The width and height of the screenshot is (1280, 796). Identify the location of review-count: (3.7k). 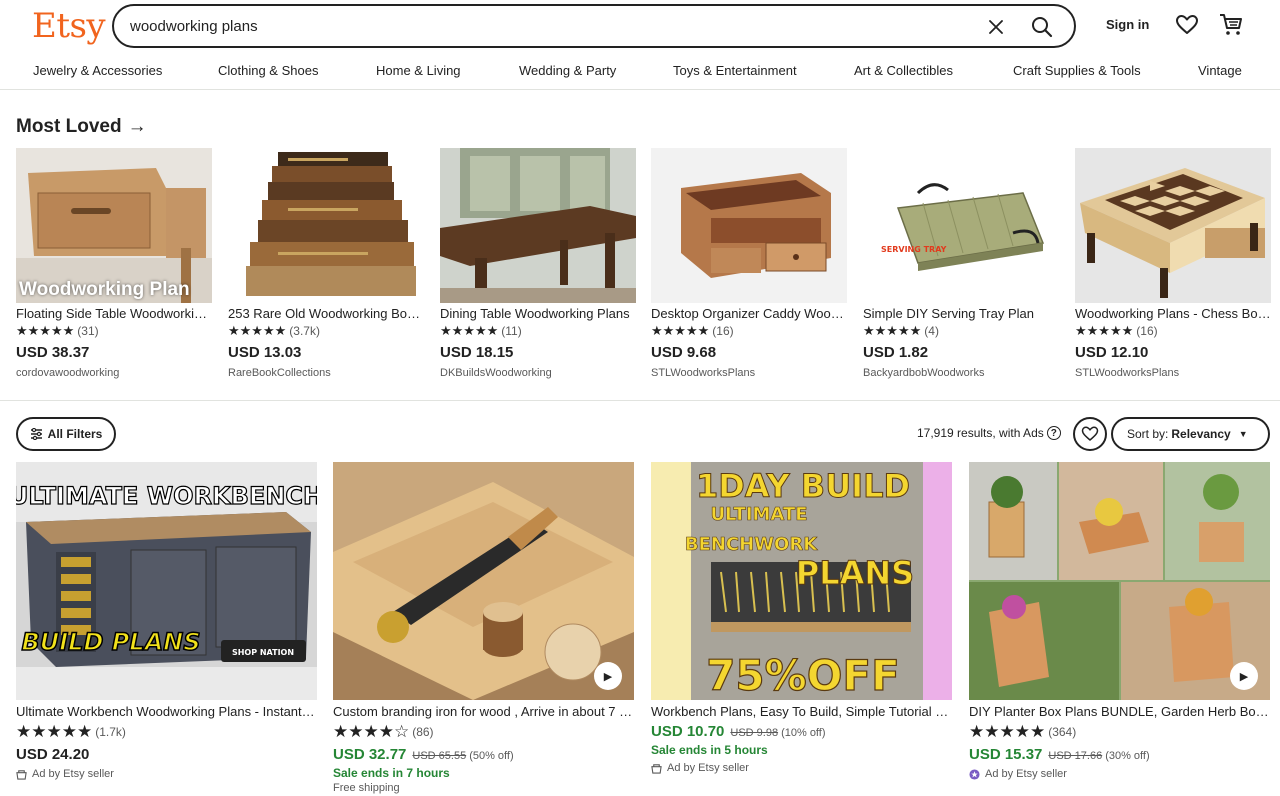
(304, 331).